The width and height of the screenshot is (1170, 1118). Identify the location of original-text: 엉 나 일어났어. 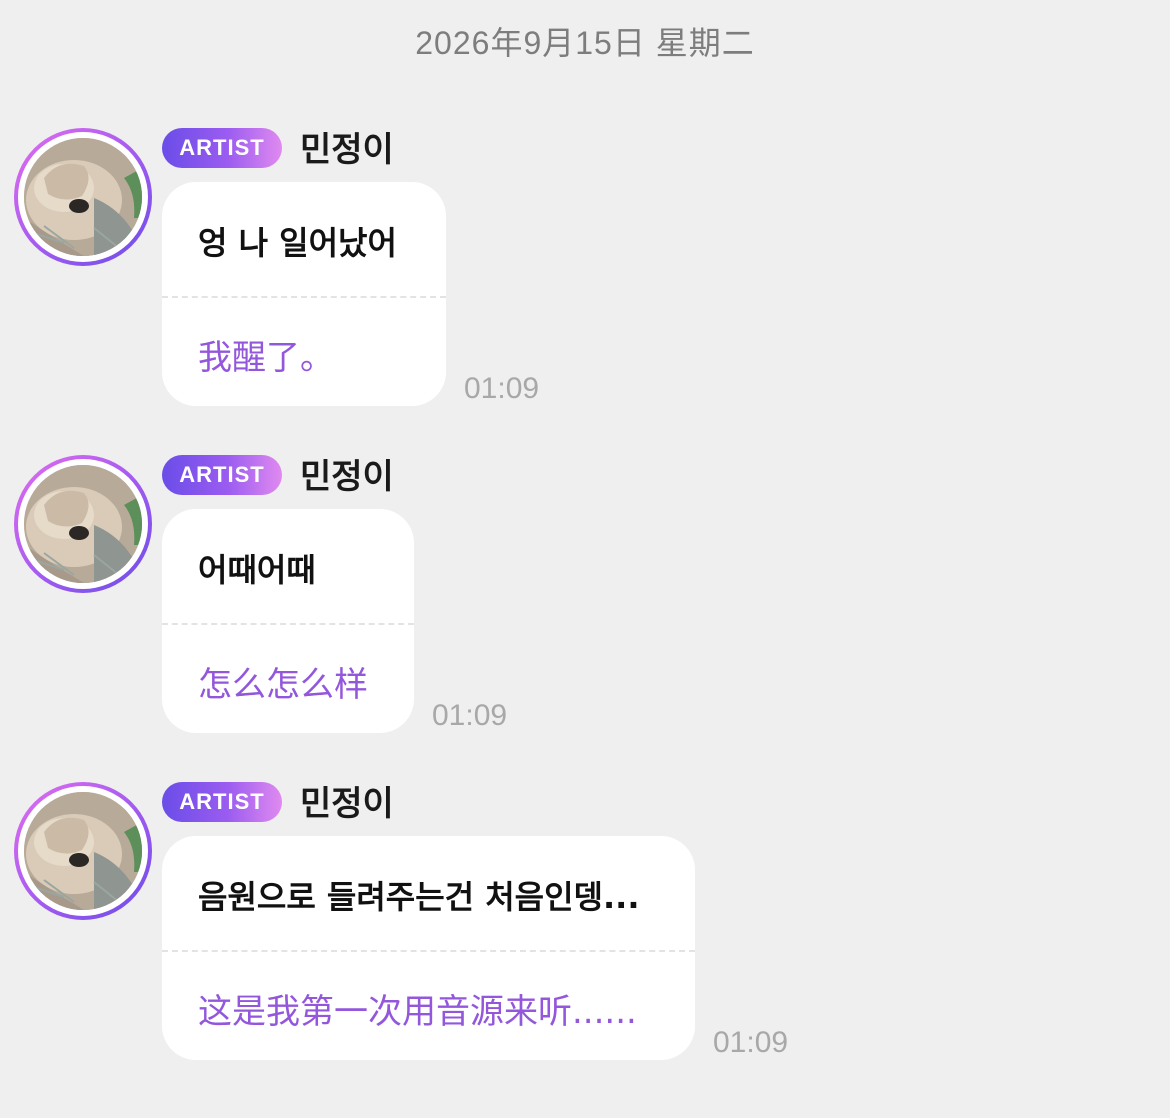
(297, 243).